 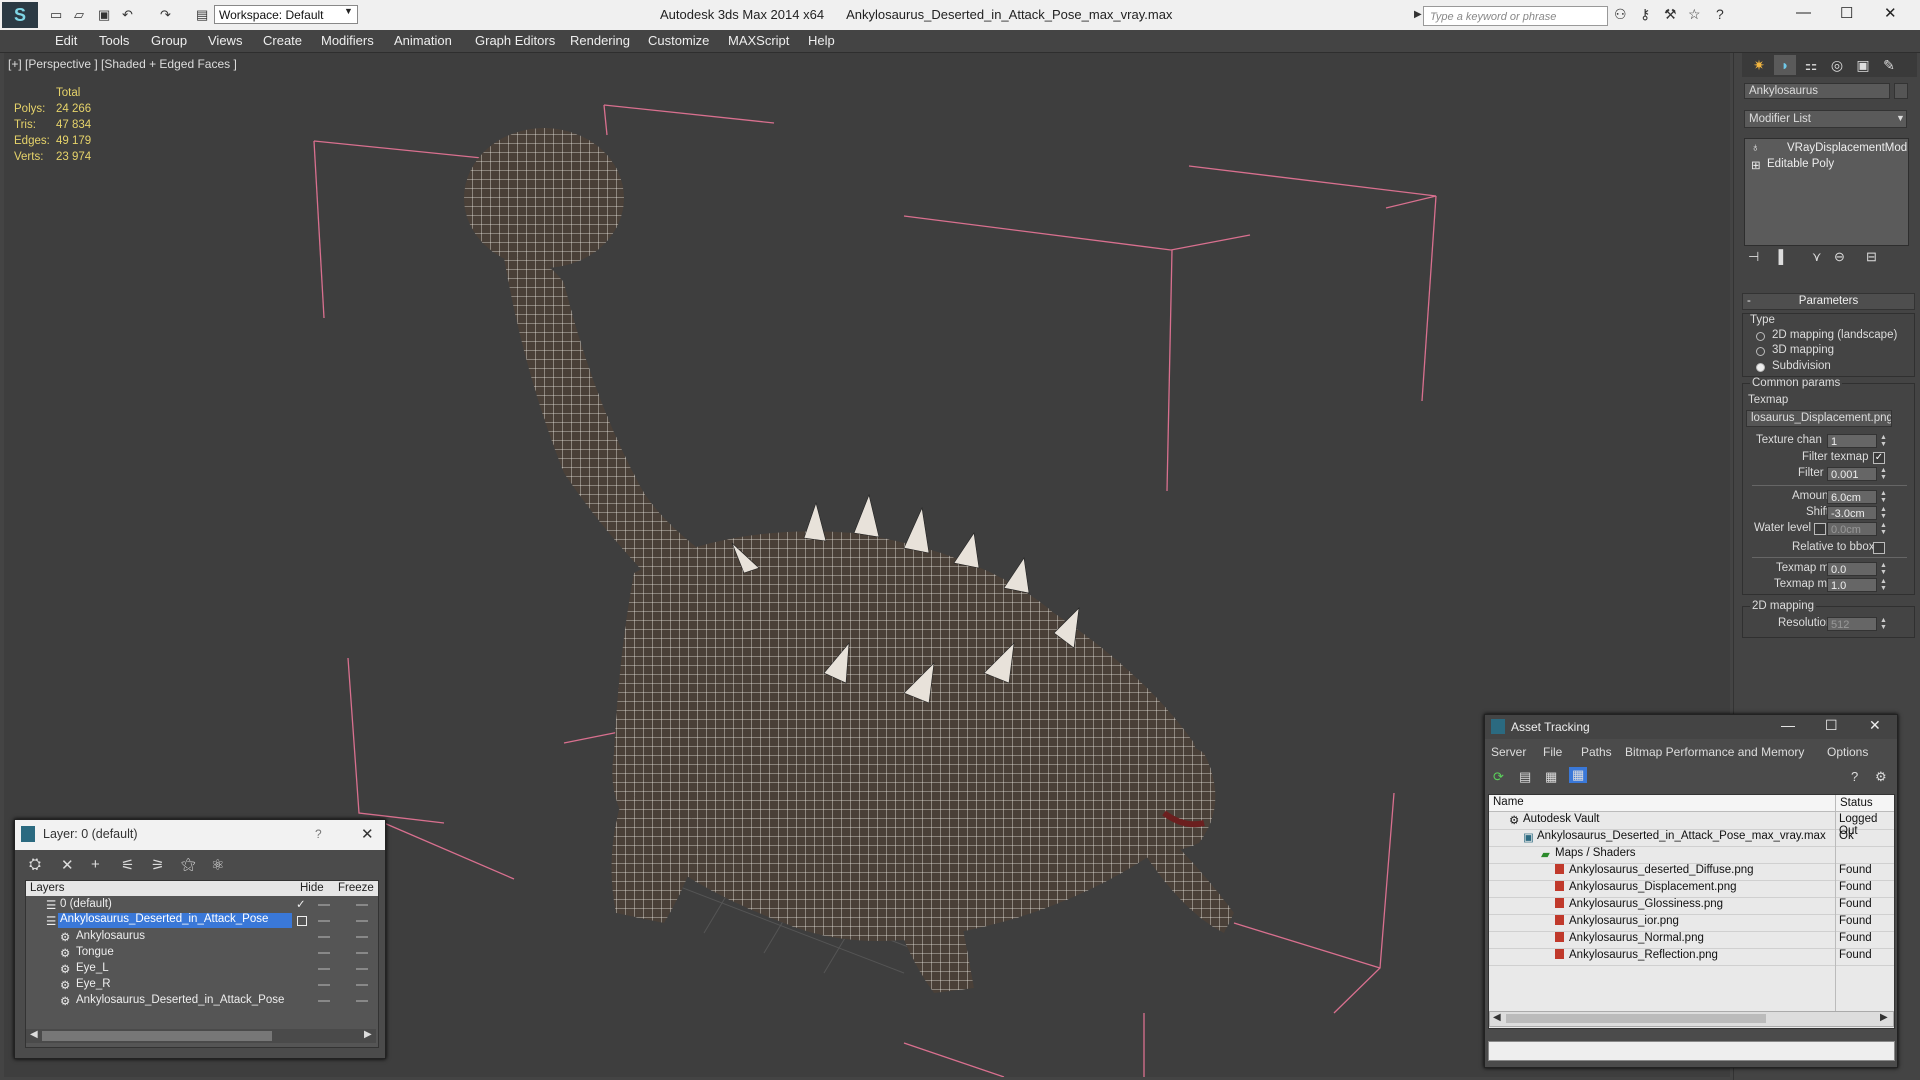 What do you see at coordinates (1691, 872) in the screenshot?
I see `asset-row: Ankylosaurus_deserted_Diffuse.png Found` at bounding box center [1691, 872].